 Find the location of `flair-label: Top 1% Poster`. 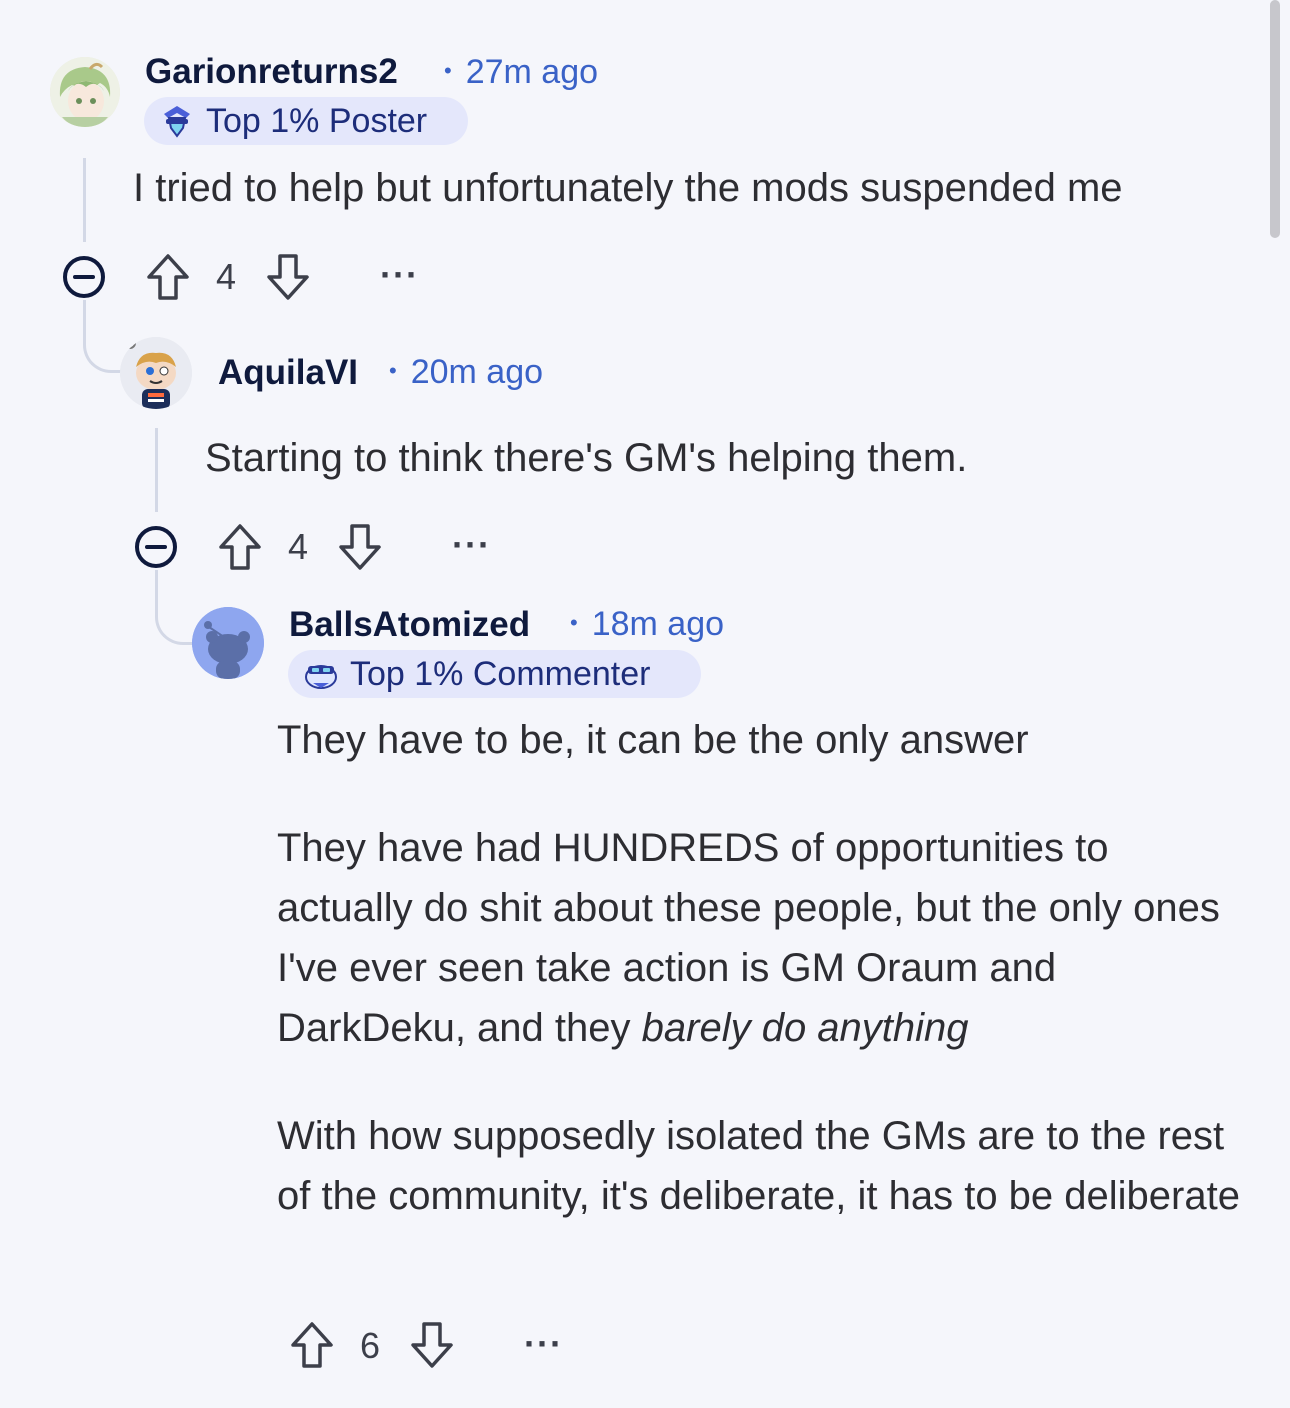

flair-label: Top 1% Poster is located at coordinates (317, 120).